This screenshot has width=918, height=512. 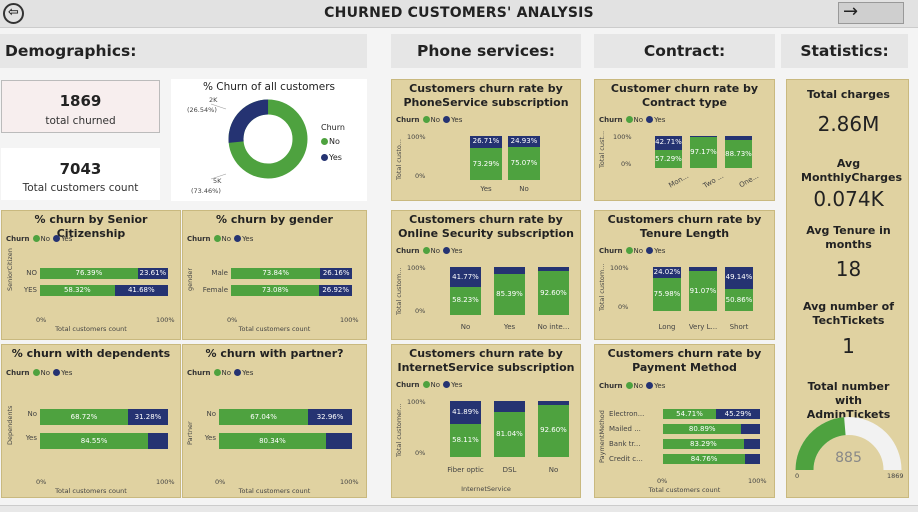 I want to click on bar-segment-no: 83.29%, so click(x=703, y=444).